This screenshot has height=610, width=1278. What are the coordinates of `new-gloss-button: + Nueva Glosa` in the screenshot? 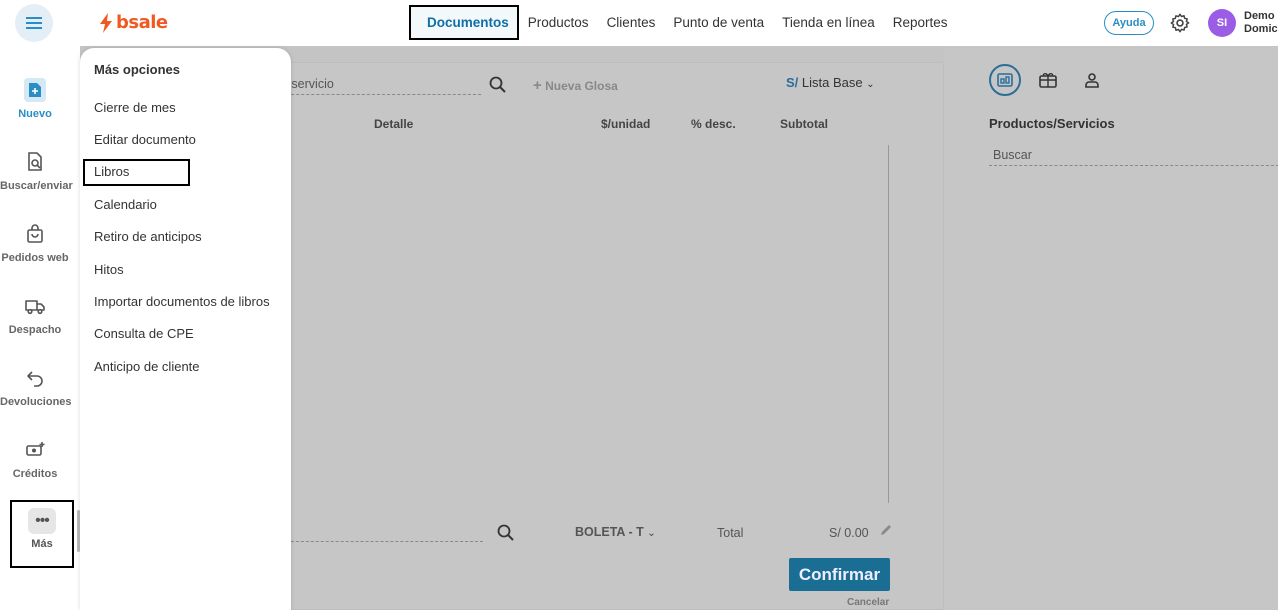 It's located at (575, 85).